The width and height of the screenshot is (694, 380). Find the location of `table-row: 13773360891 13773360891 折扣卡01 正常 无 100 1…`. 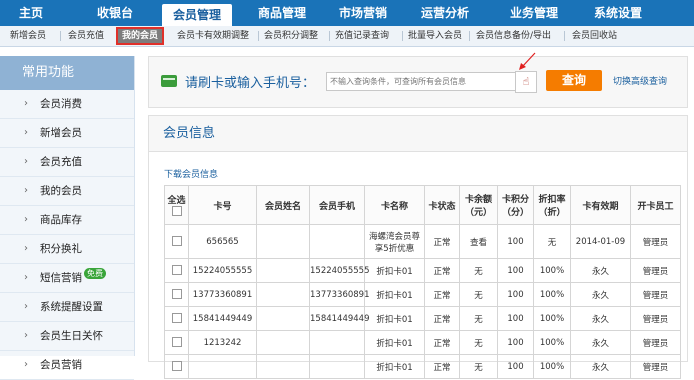

table-row: 13773360891 13773360891 折扣卡01 正常 无 100 1… is located at coordinates (422, 294).